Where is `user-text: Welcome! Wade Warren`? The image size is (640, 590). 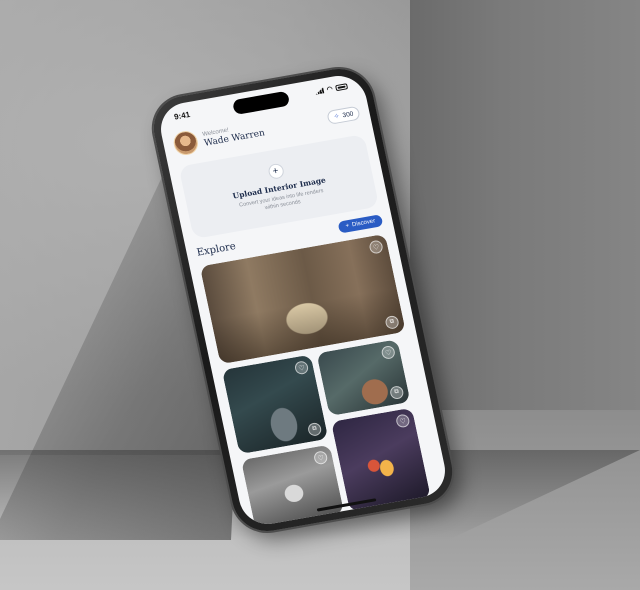 user-text: Welcome! Wade Warren is located at coordinates (234, 134).